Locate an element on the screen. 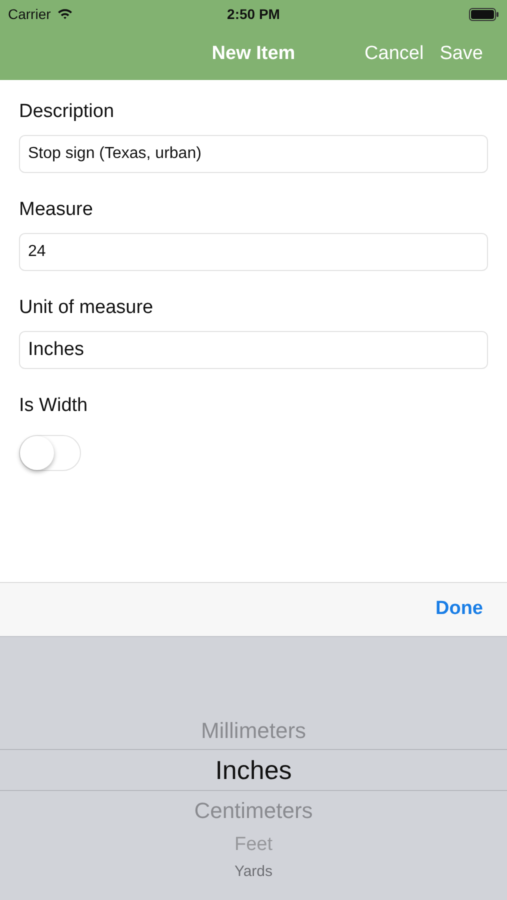 The image size is (507, 900). select-field: Inches is located at coordinates (253, 350).